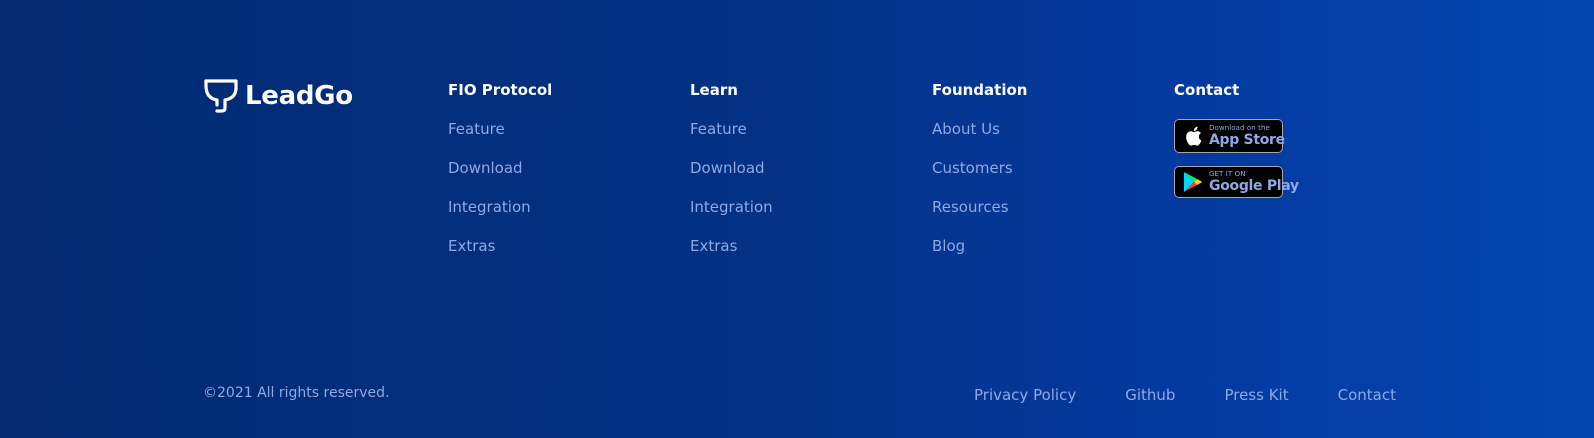  I want to click on apple-icon, so click(1194, 136).